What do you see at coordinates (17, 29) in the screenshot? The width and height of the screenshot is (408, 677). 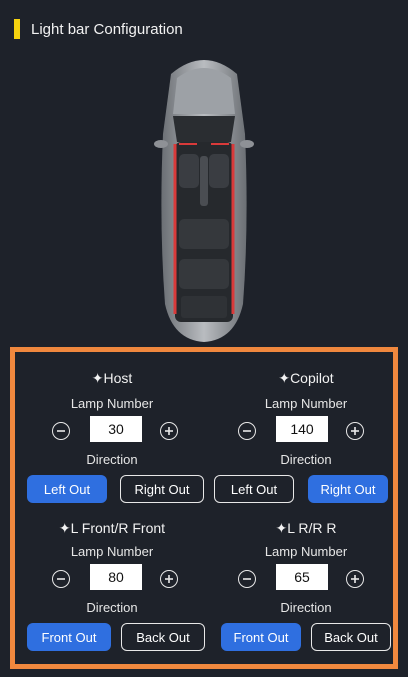 I see `accent-bar` at bounding box center [17, 29].